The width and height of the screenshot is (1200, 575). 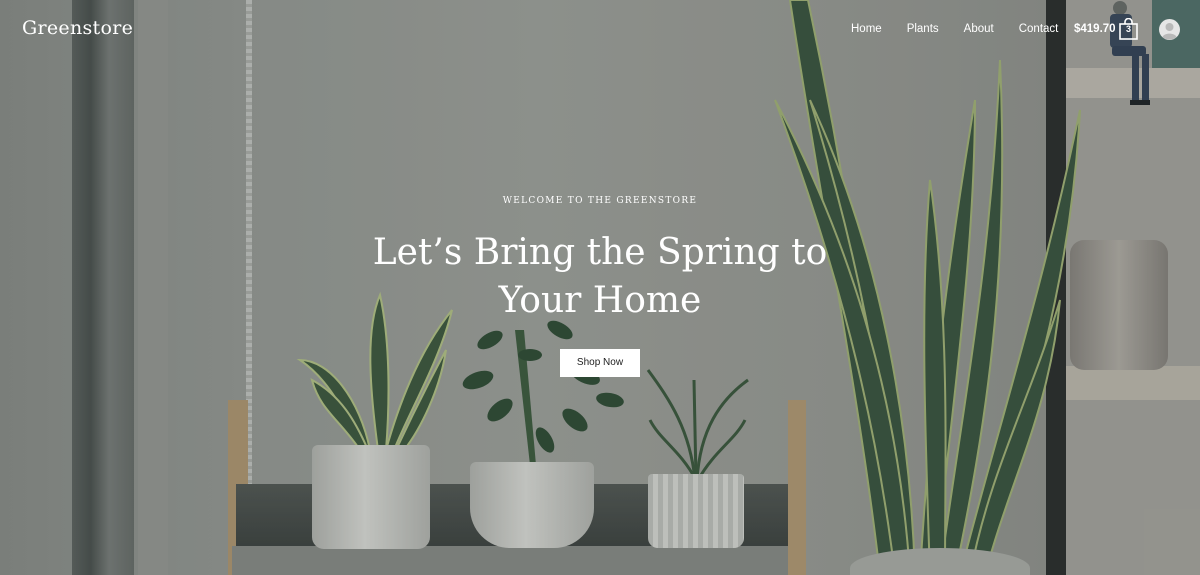 I want to click on hero-eyebrow: WELCOME TO THE GREENSTORE, so click(x=600, y=201).